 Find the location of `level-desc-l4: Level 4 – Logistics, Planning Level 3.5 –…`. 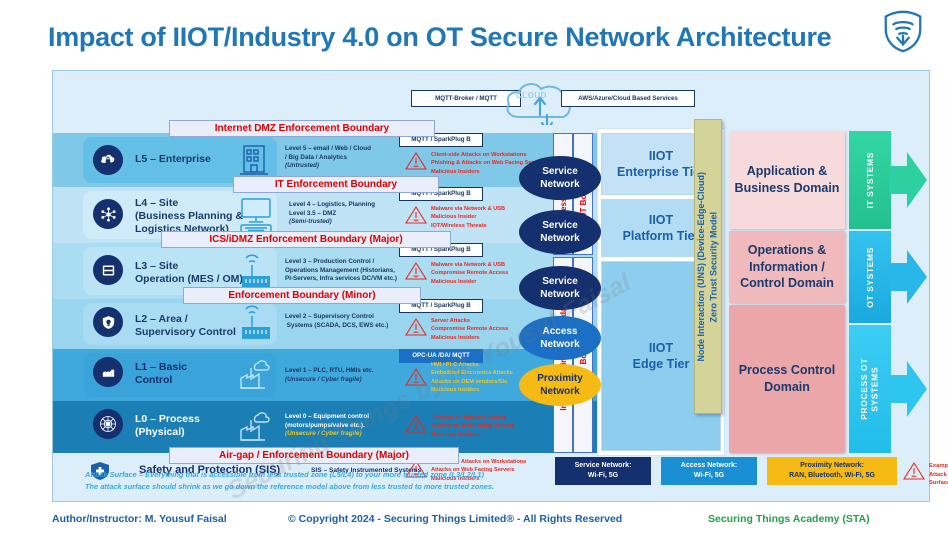

level-desc-l4: Level 4 – Logistics, Planning Level 3.5 –… is located at coordinates (332, 213).